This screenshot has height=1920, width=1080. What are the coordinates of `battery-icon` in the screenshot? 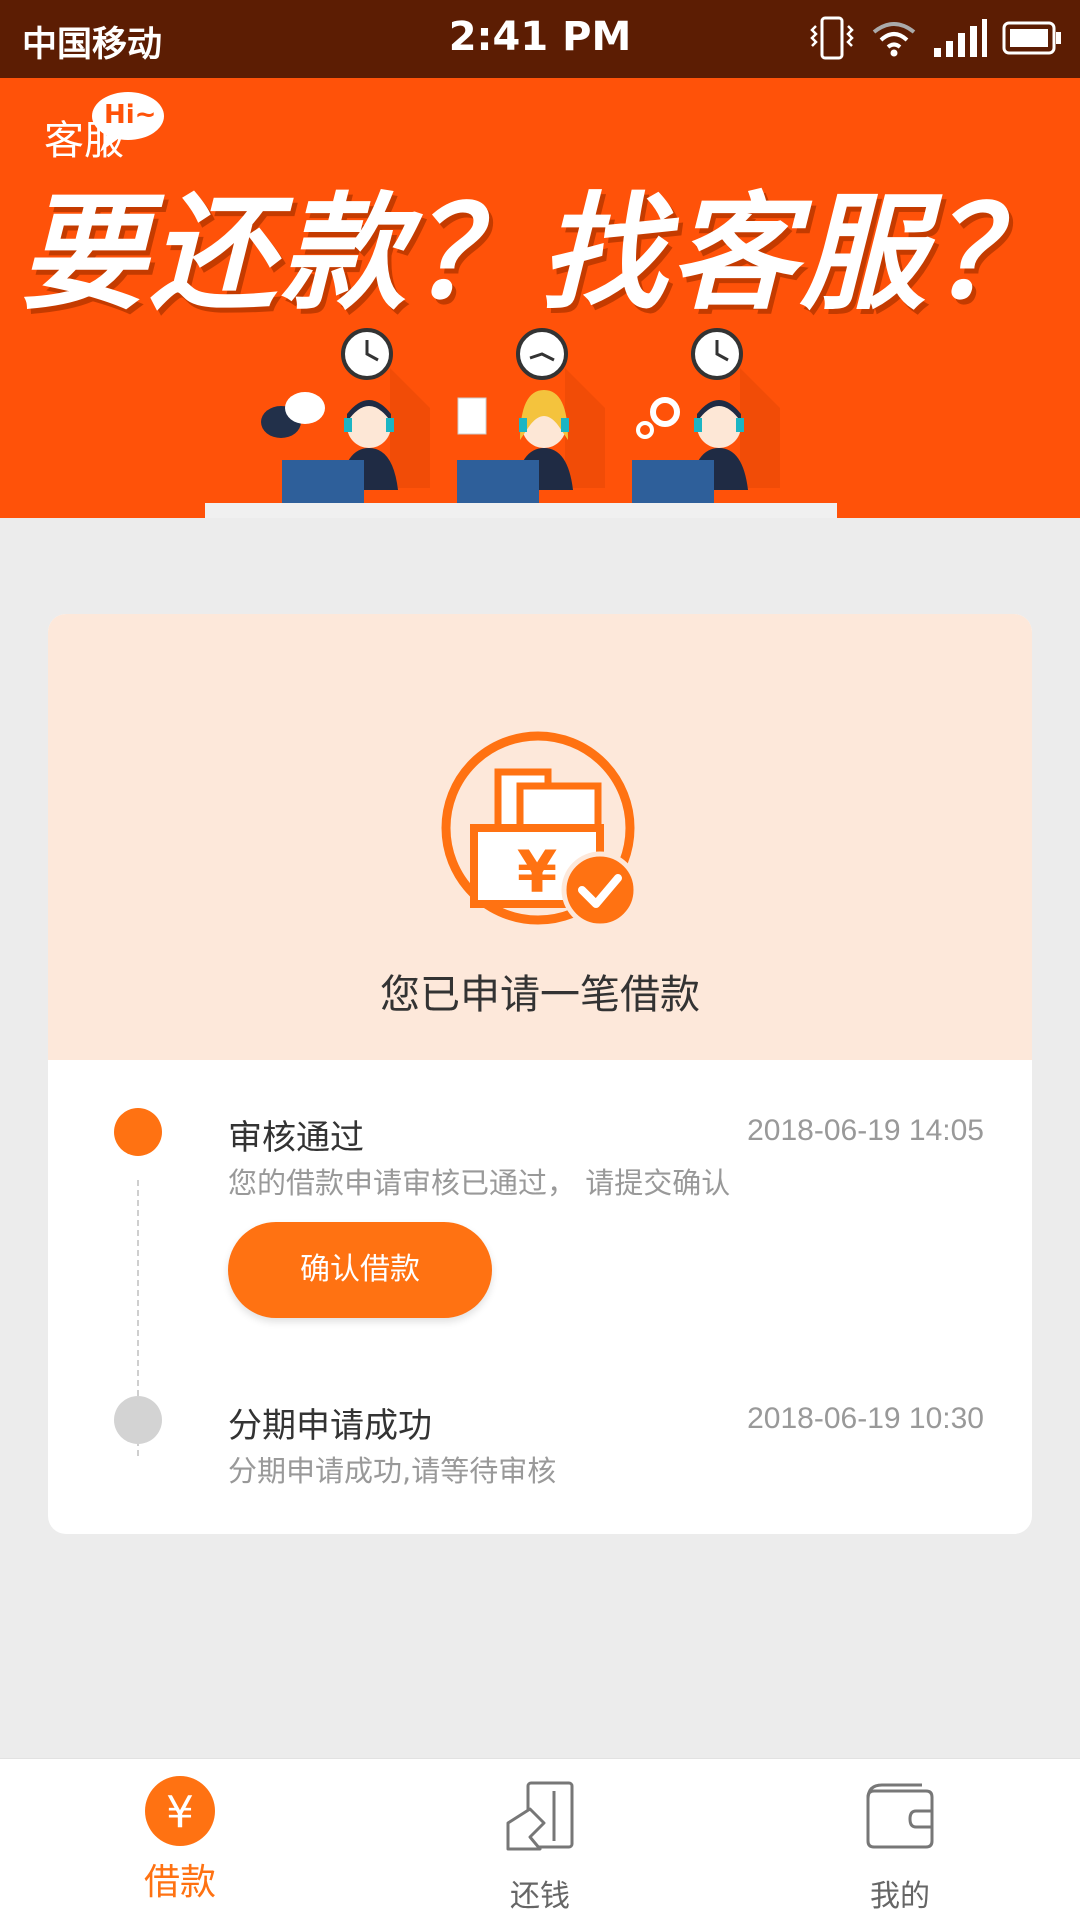 It's located at (1031, 38).